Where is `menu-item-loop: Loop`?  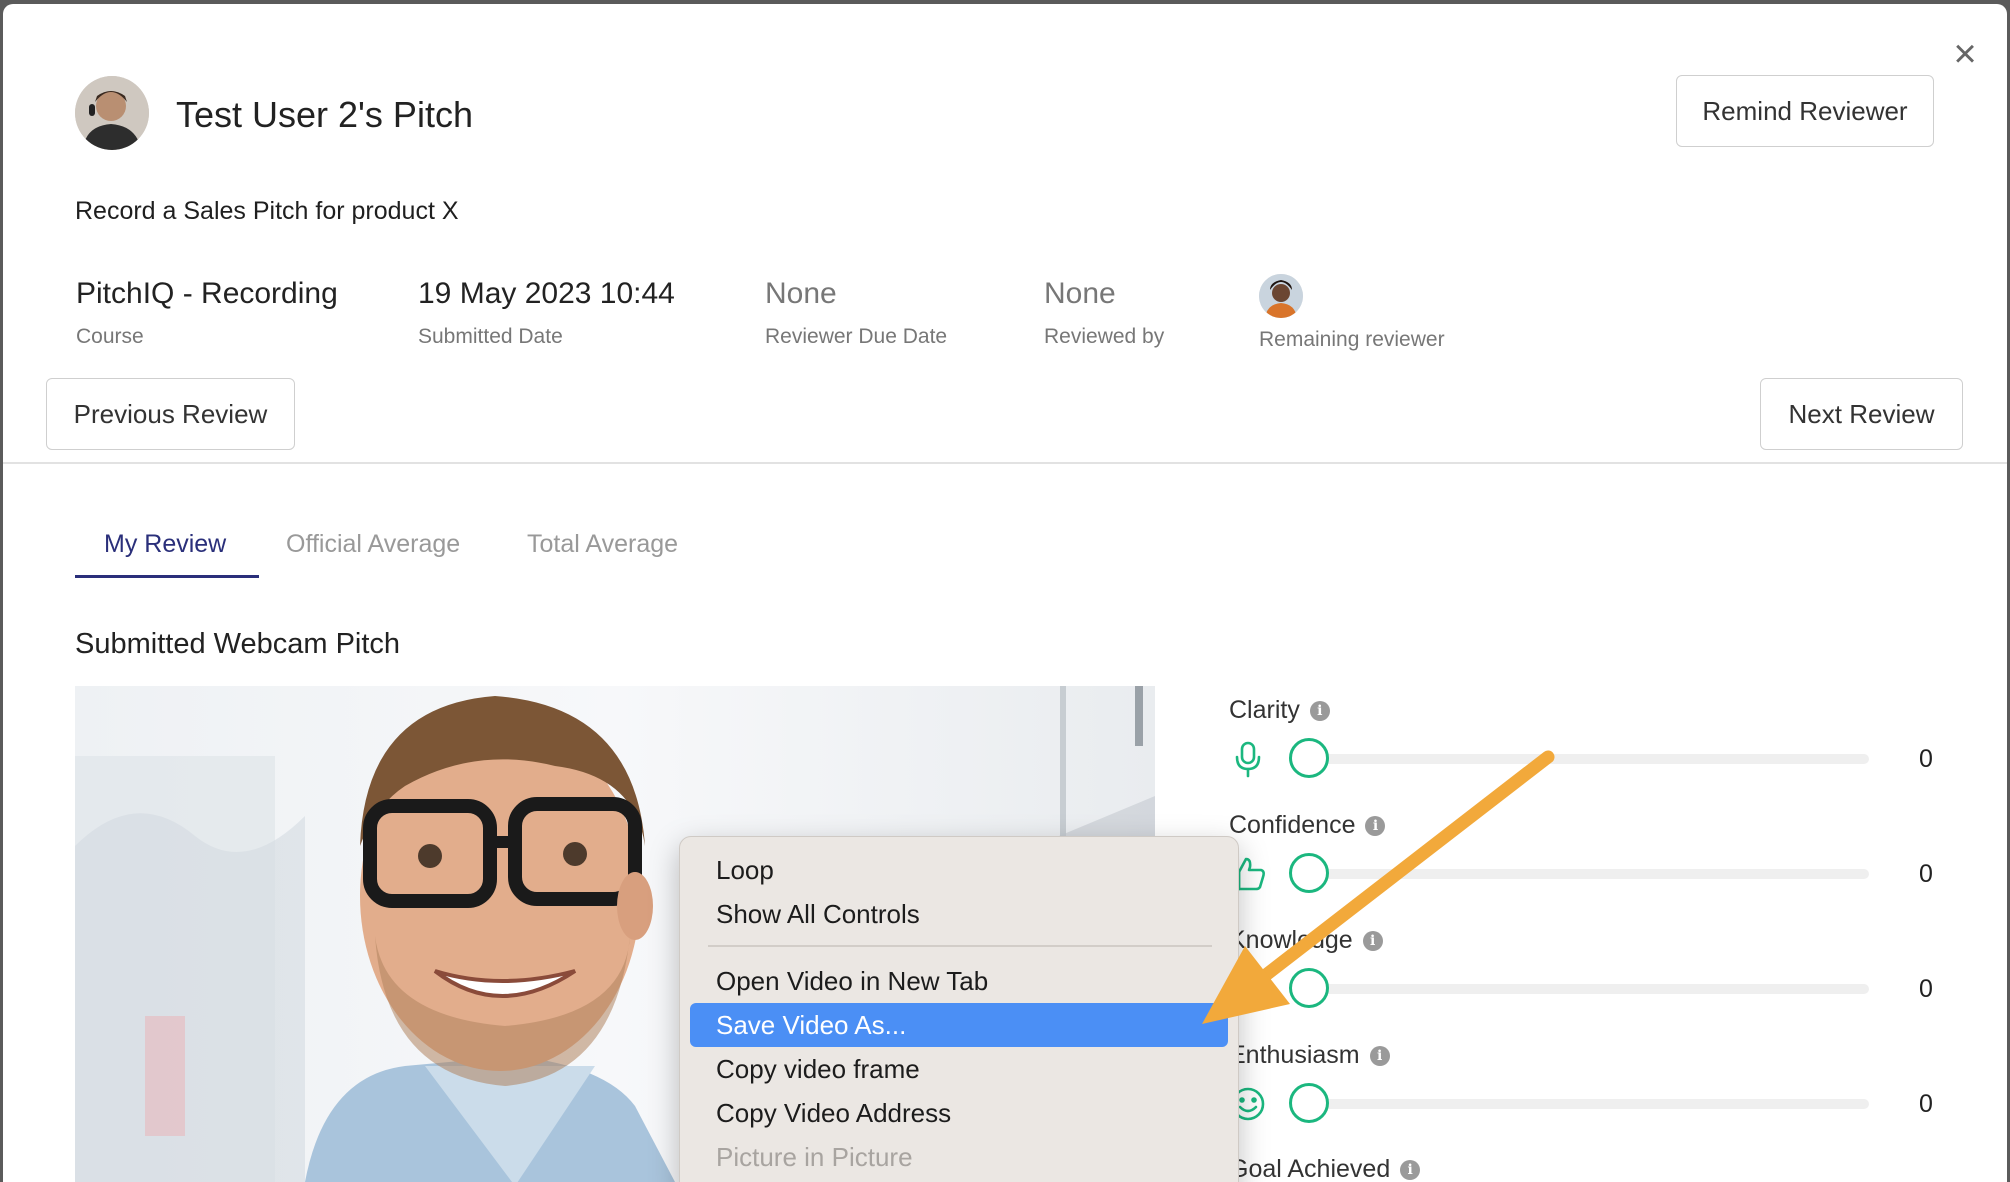
menu-item-loop: Loop is located at coordinates (959, 870).